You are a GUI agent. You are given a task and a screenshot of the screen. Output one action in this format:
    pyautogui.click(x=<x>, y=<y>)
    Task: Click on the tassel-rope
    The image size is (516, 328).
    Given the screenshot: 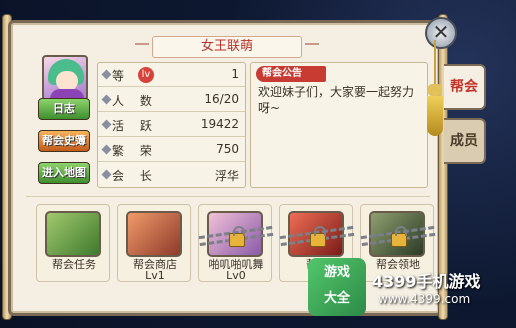 What is the action you would take?
    pyautogui.click(x=435, y=64)
    